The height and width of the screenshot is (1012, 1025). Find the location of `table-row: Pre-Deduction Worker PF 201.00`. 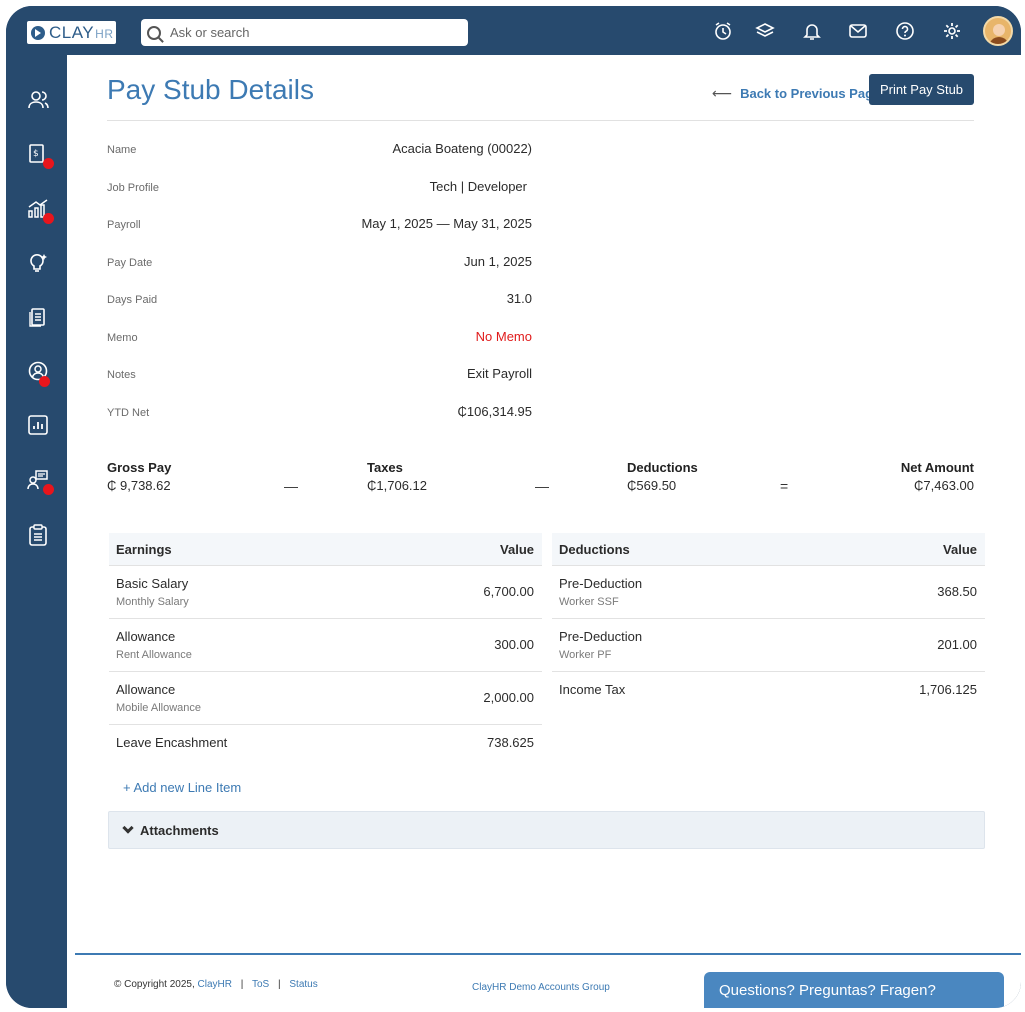

table-row: Pre-Deduction Worker PF 201.00 is located at coordinates (768, 644).